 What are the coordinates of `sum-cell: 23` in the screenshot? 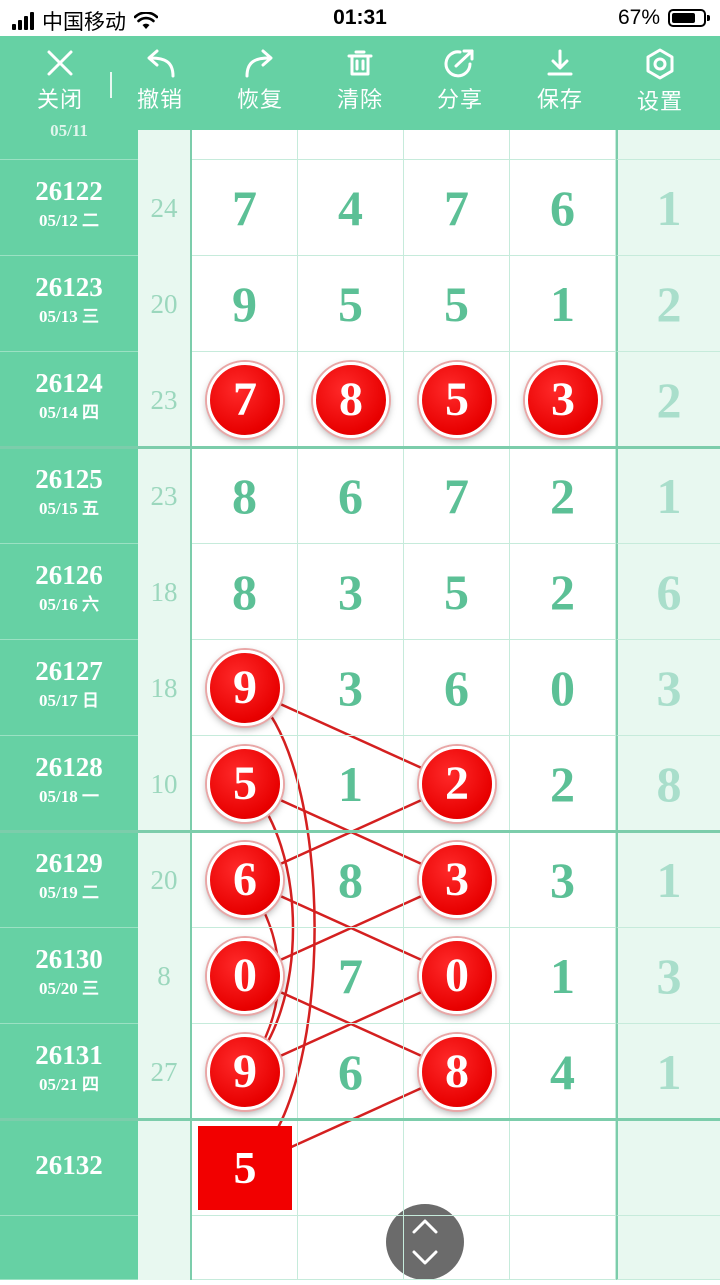 It's located at (165, 496).